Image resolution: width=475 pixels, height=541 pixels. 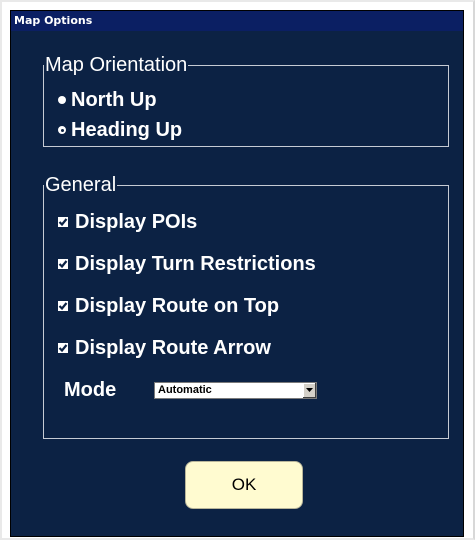 What do you see at coordinates (114, 99) in the screenshot?
I see `radio-north-up-label: North Up` at bounding box center [114, 99].